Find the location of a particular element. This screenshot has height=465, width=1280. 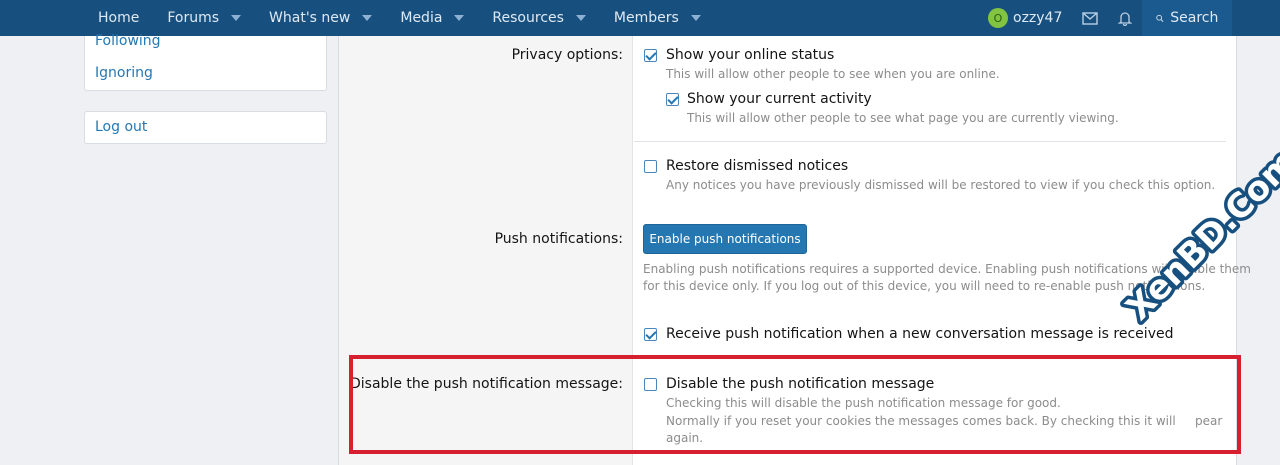

logout-link: Log out is located at coordinates (121, 127).